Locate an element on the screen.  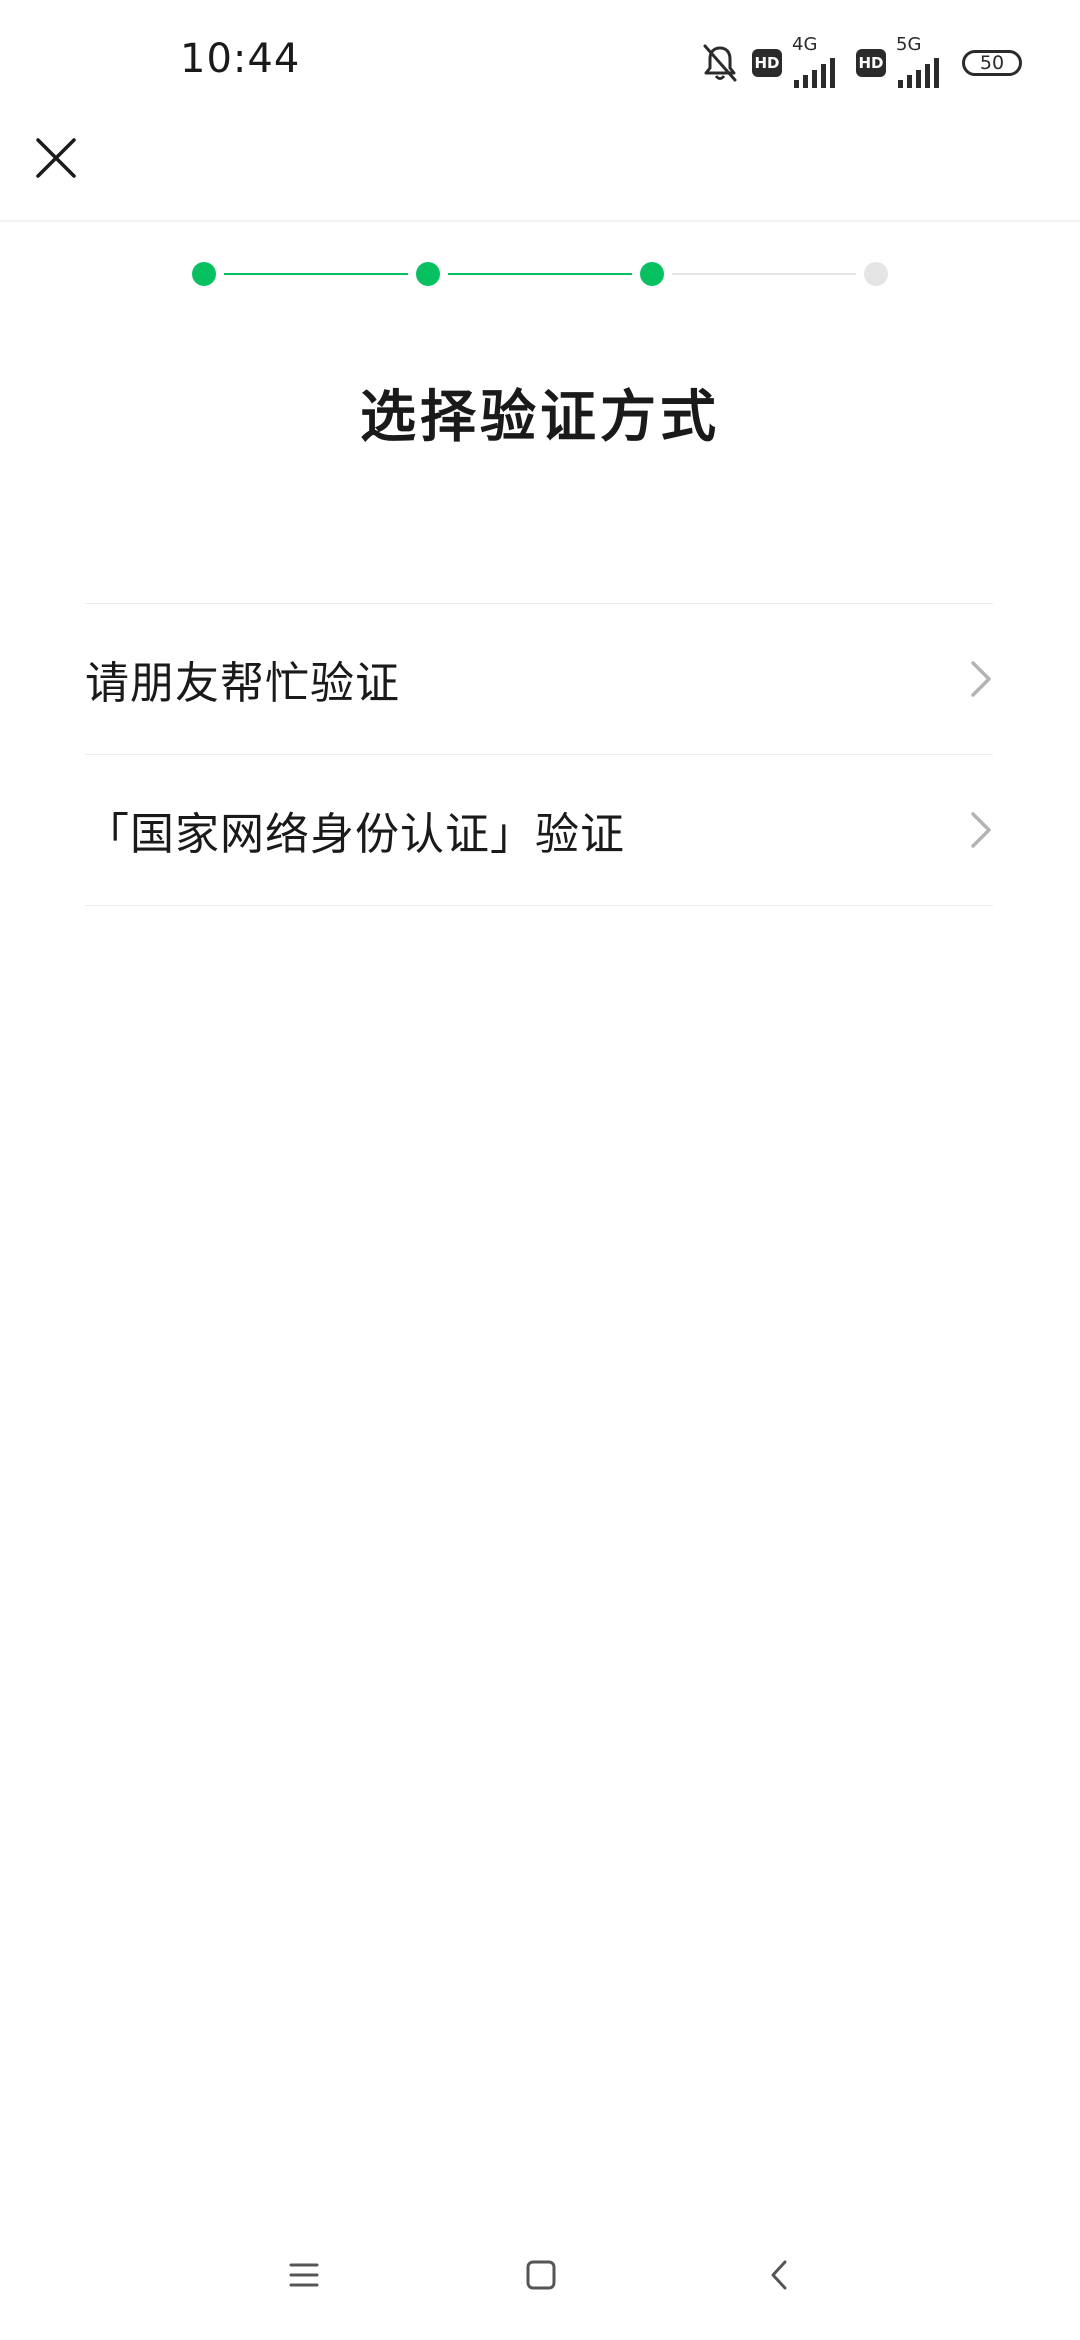
progress-stepper is located at coordinates (540, 274).